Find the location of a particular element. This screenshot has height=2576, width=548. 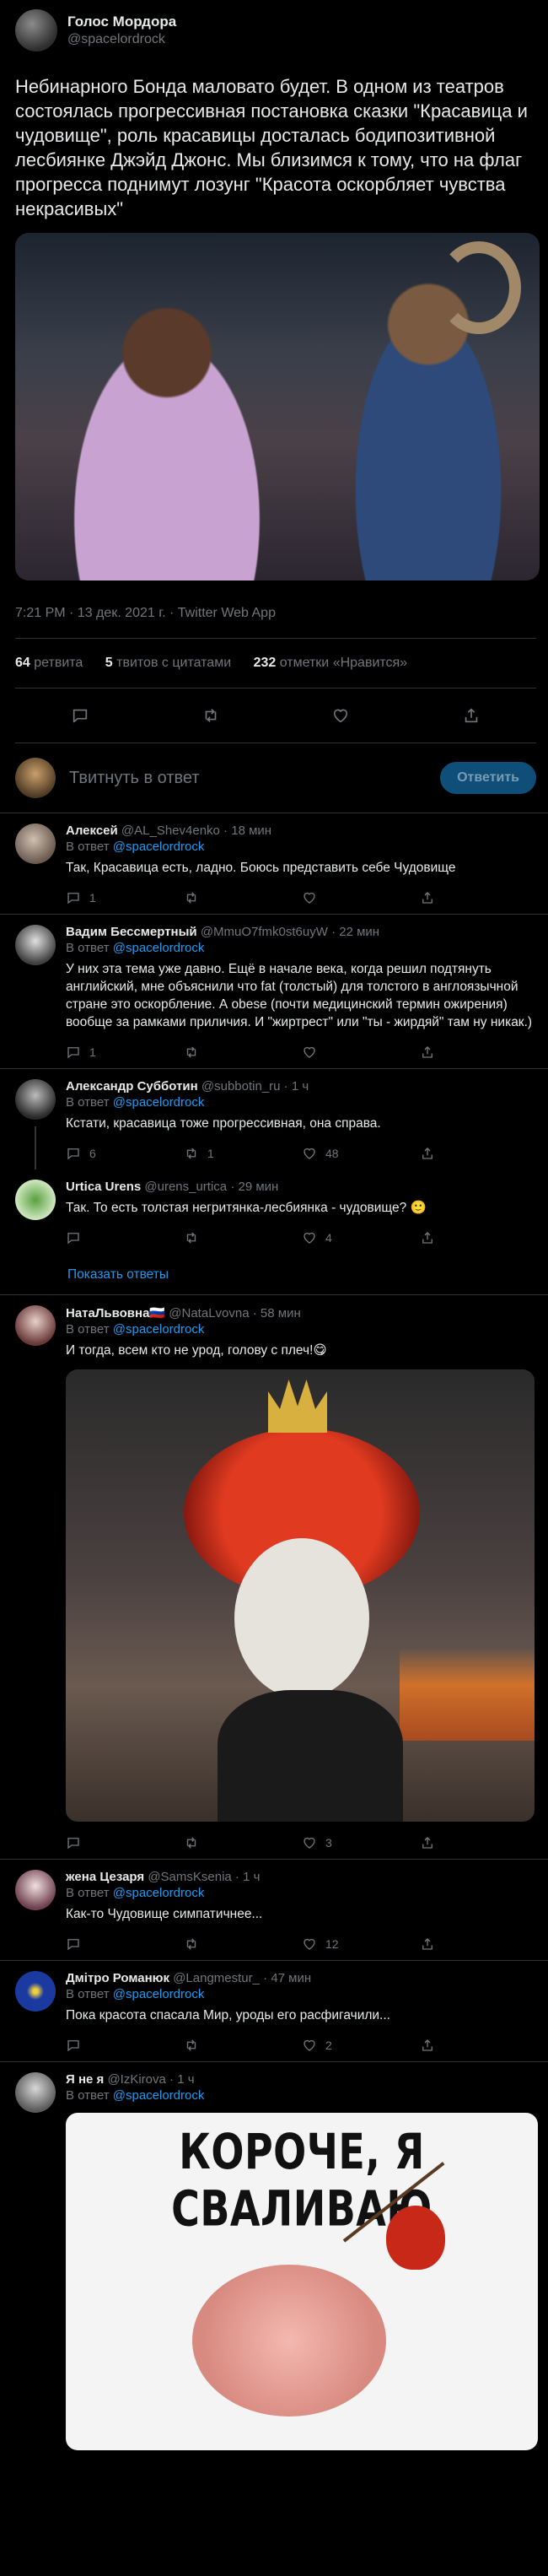

reply-author-handle: @IzKirova is located at coordinates (136, 2079).